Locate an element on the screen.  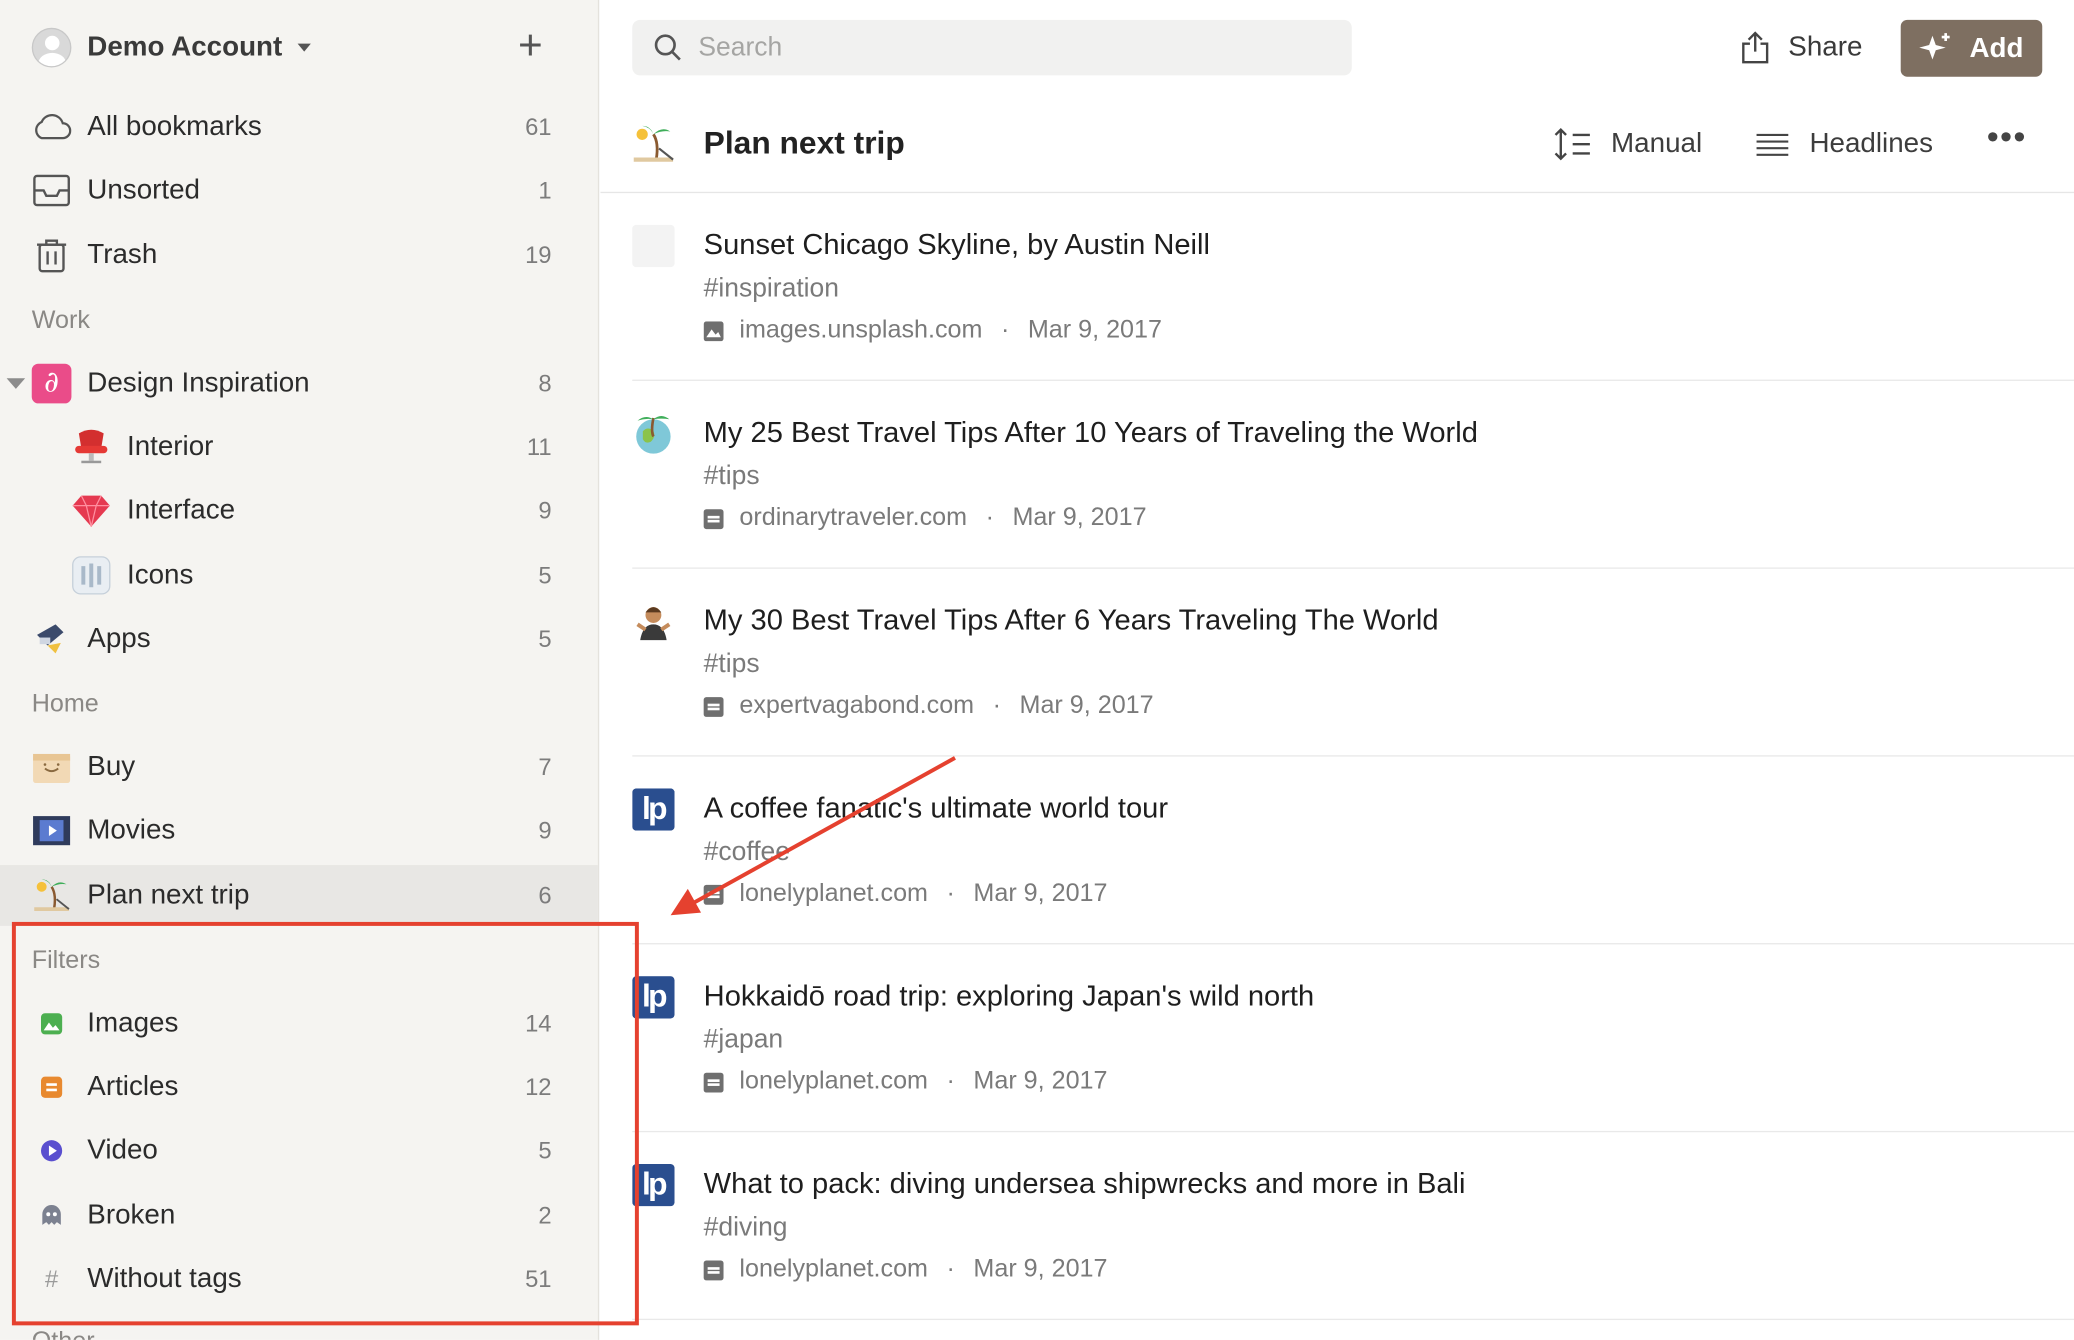
image-icon is located at coordinates (52, 1024).